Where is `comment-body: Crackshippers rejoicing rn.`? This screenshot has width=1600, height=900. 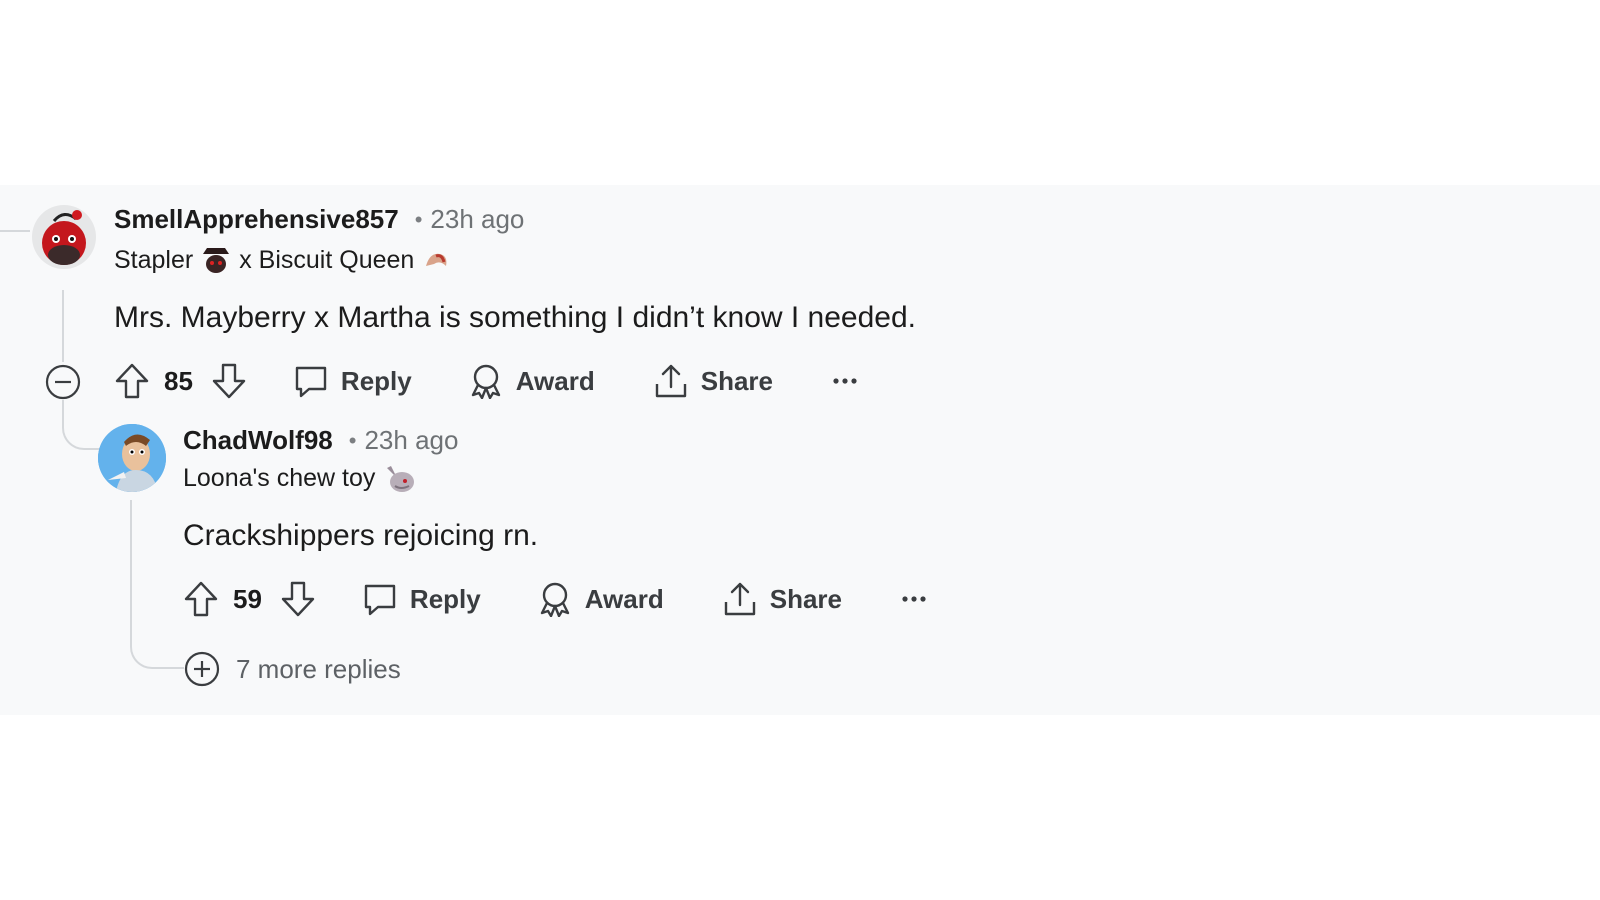
comment-body: Crackshippers rejoicing rn. is located at coordinates (361, 535).